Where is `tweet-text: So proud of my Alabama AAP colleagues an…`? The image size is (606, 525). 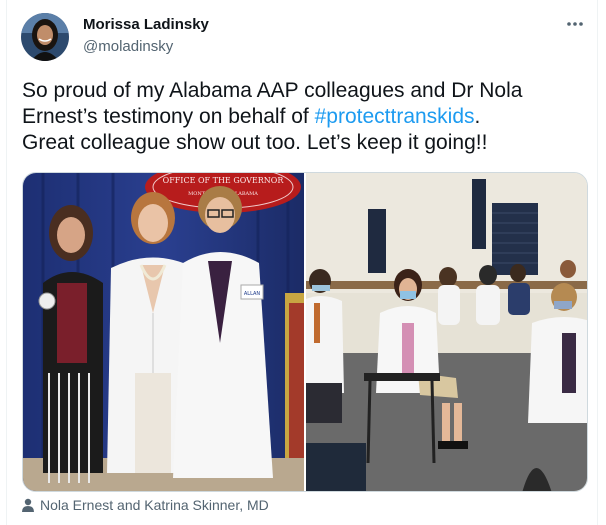
tweet-text: So proud of my Alabama AAP colleagues an… is located at coordinates (302, 117).